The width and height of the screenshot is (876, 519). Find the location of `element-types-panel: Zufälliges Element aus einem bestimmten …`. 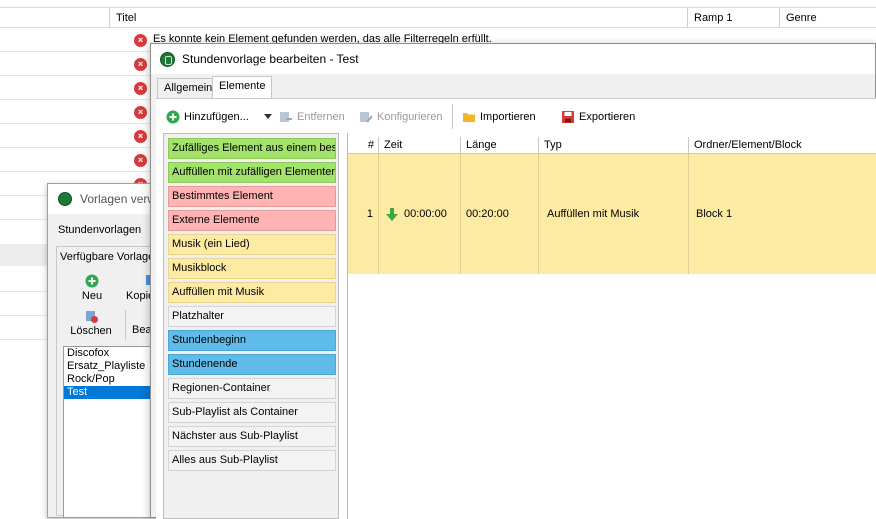

element-types-panel: Zufälliges Element aus einem bestimmten … is located at coordinates (251, 326).